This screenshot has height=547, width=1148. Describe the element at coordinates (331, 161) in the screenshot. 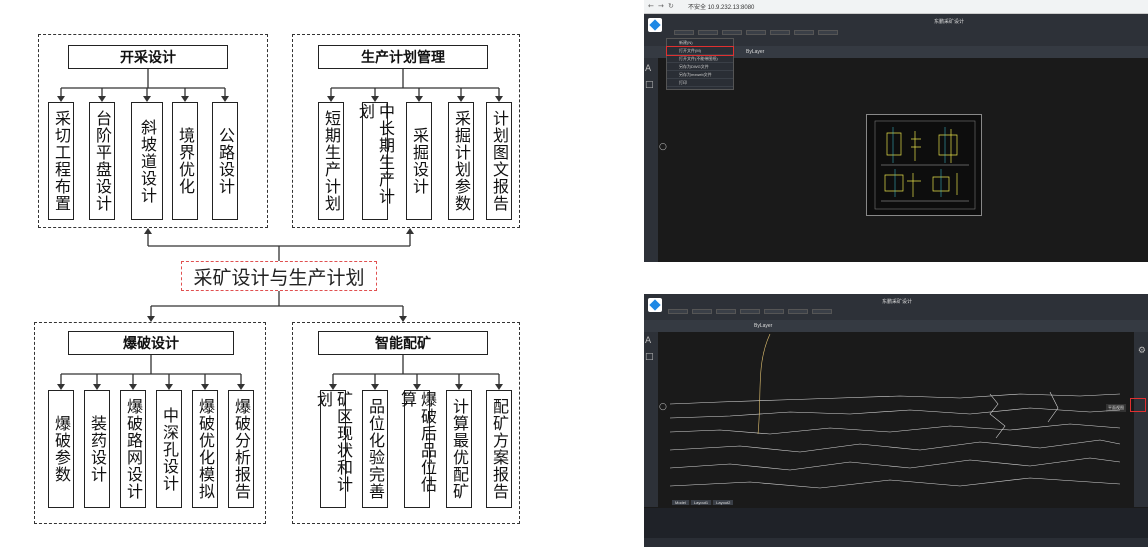

I see `leaf-node: 短期生产计划` at that location.